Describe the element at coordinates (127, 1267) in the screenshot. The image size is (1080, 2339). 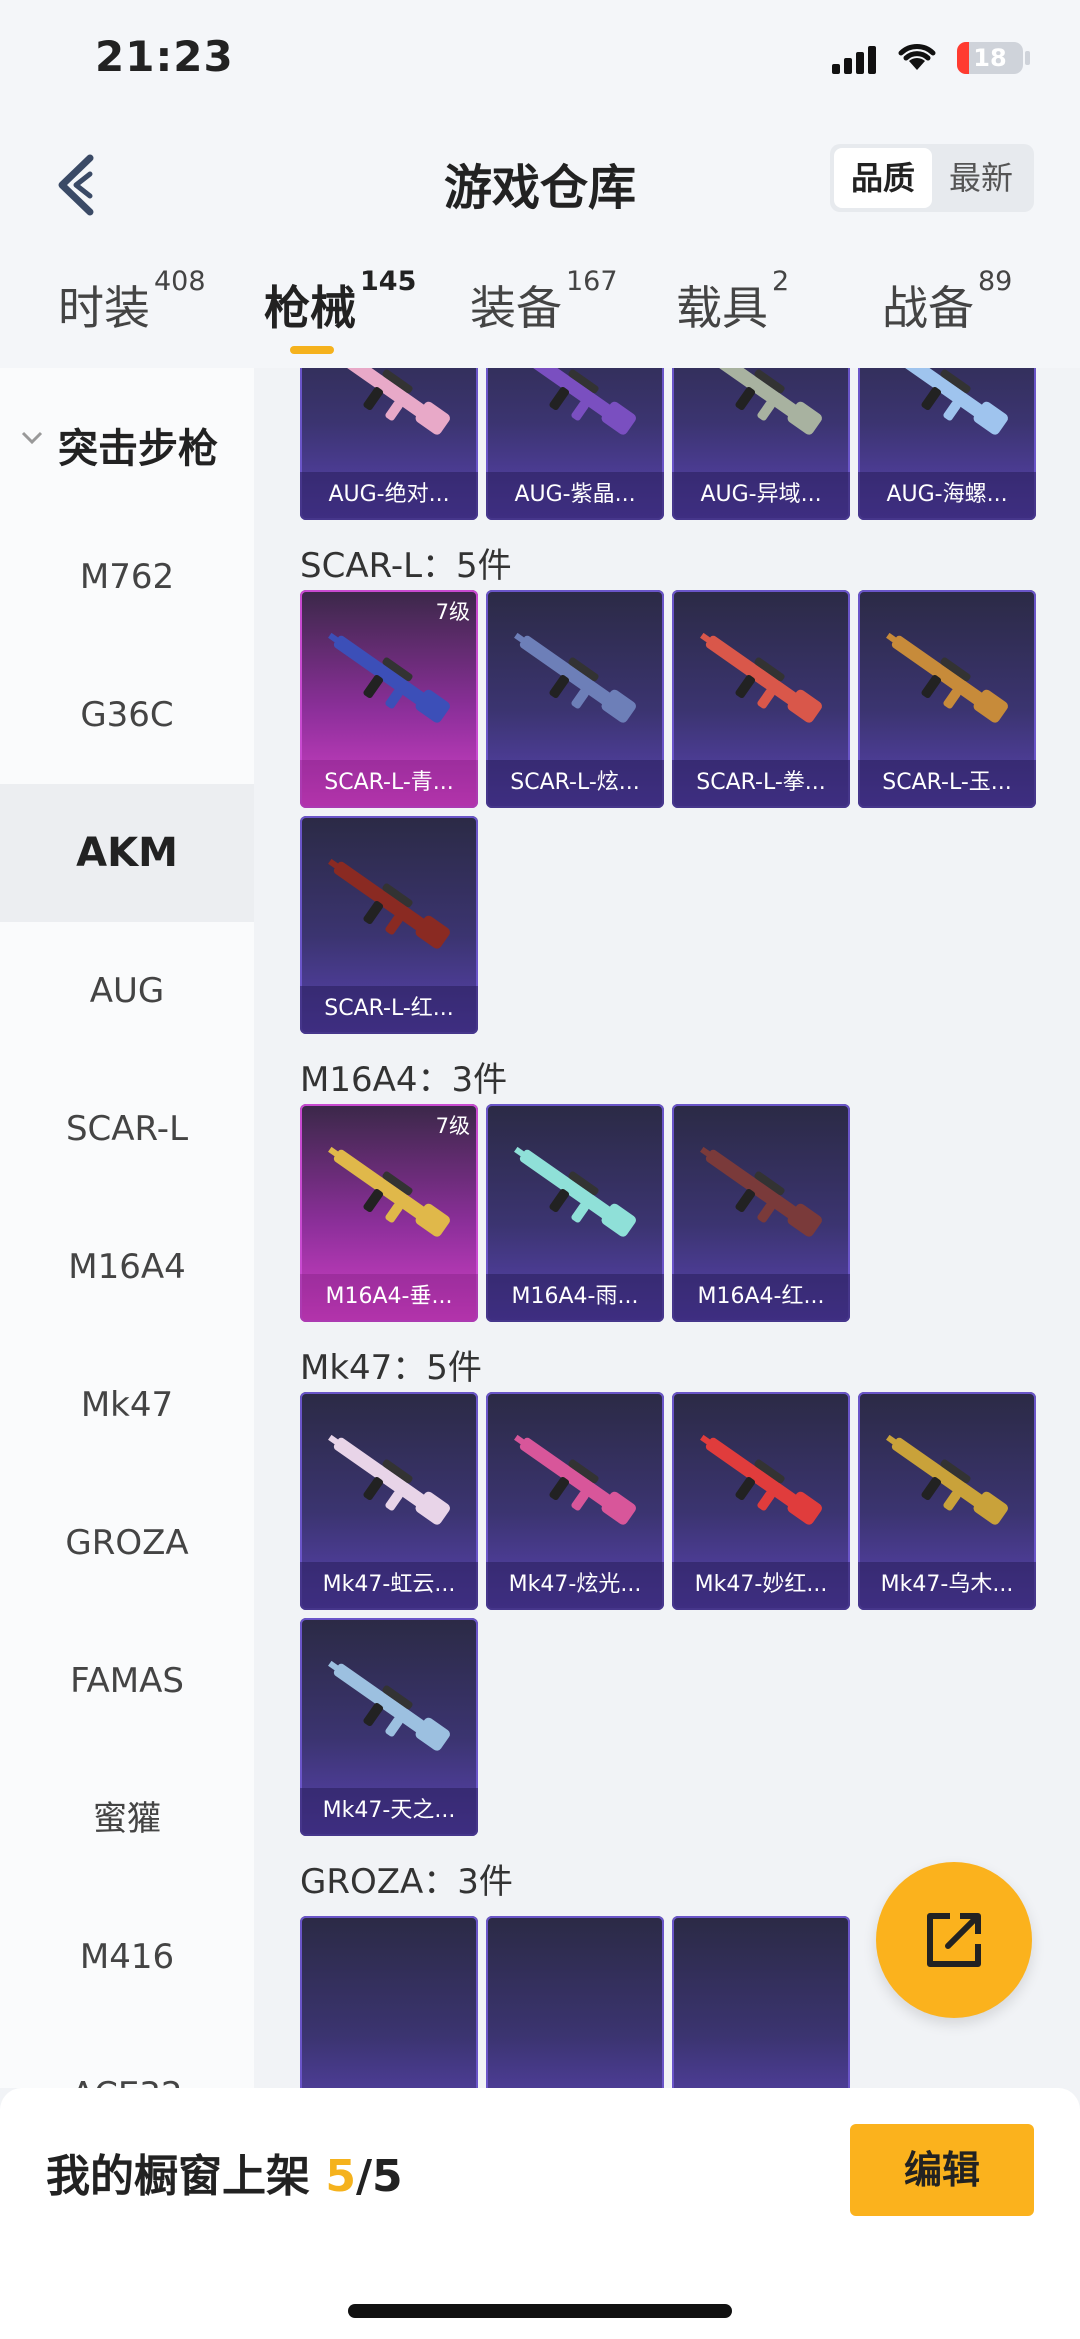
I see `sidebar-item-m16a4: M16A4` at that location.